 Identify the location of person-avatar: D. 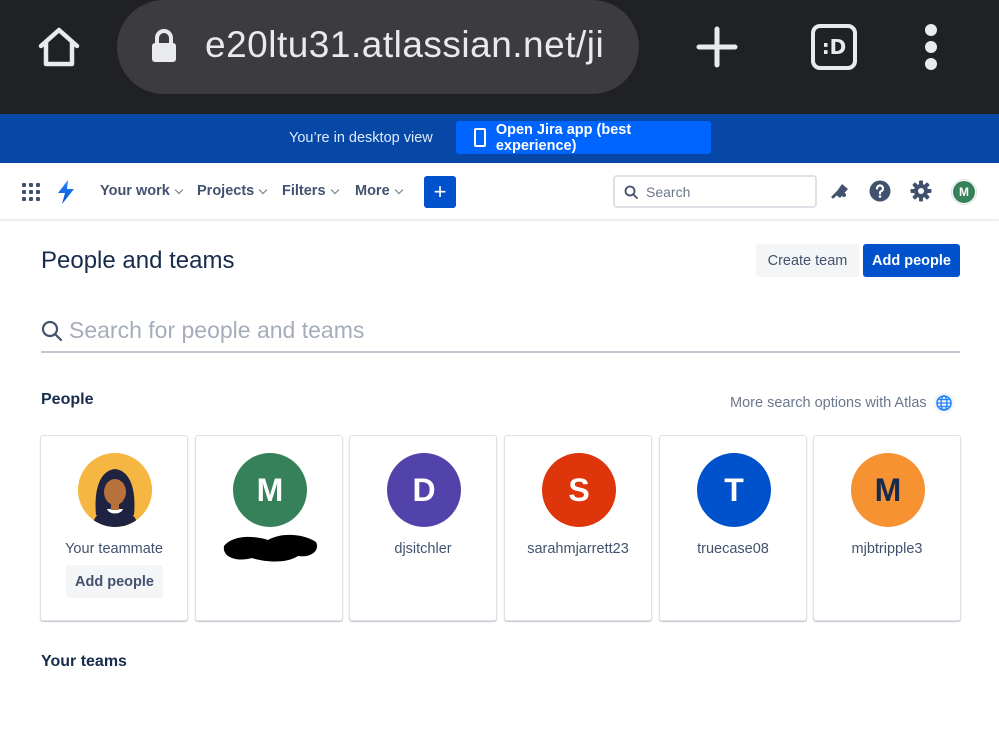
(424, 490).